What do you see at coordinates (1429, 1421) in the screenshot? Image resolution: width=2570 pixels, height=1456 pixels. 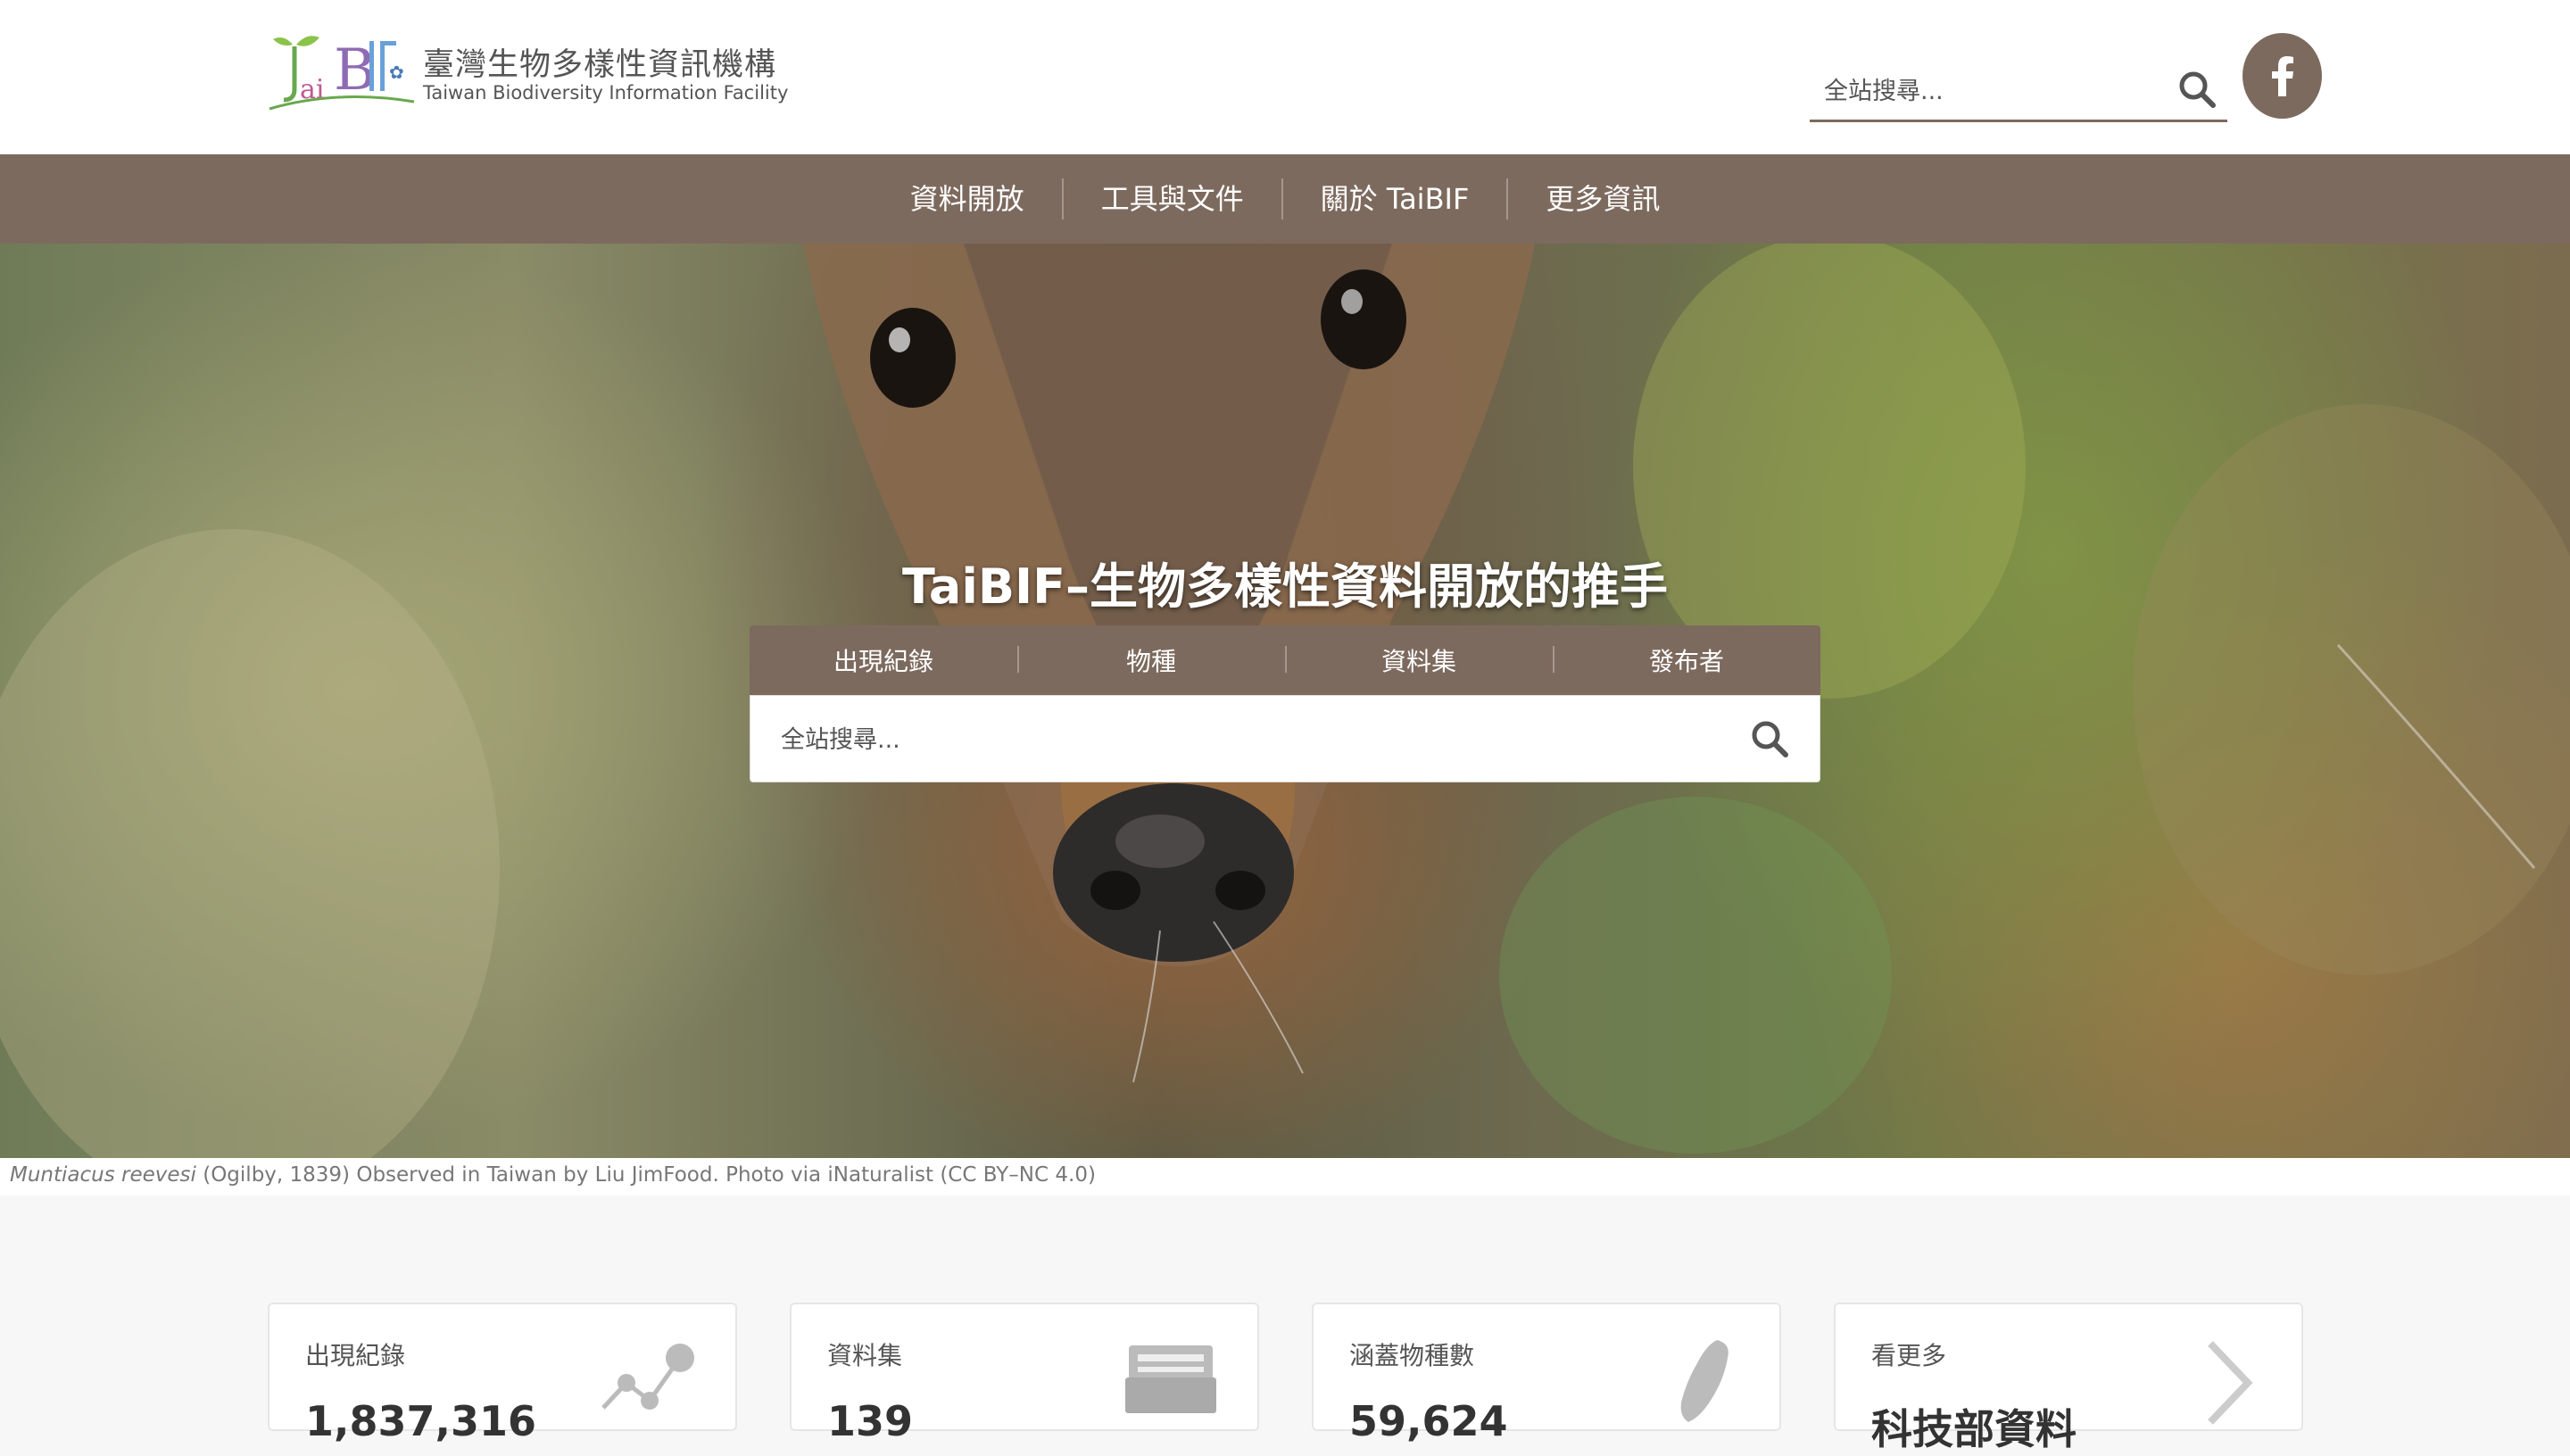 I see `stat-card-value: 59,624` at bounding box center [1429, 1421].